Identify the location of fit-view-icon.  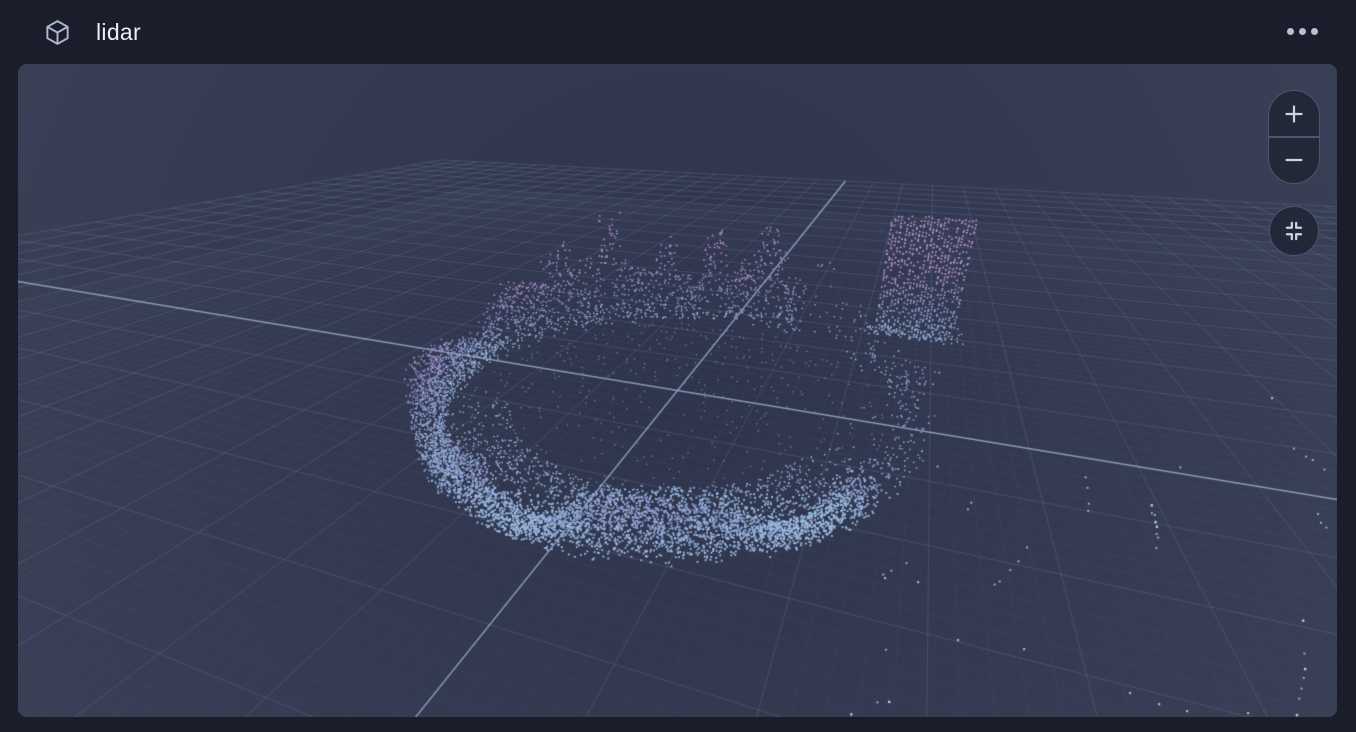
(1294, 231).